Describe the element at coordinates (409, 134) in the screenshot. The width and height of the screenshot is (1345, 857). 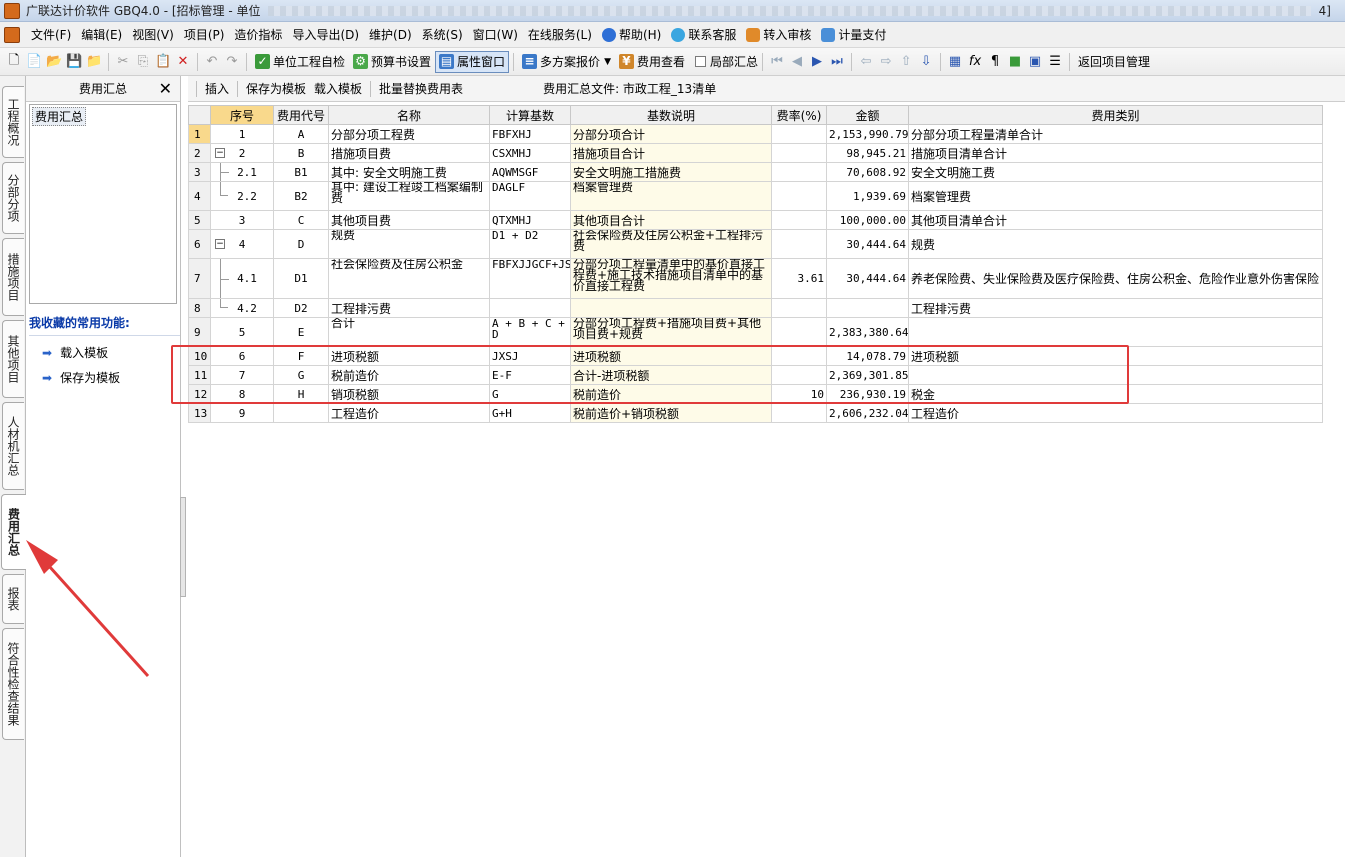
I see `name-cell: 分部分项工程费` at that location.